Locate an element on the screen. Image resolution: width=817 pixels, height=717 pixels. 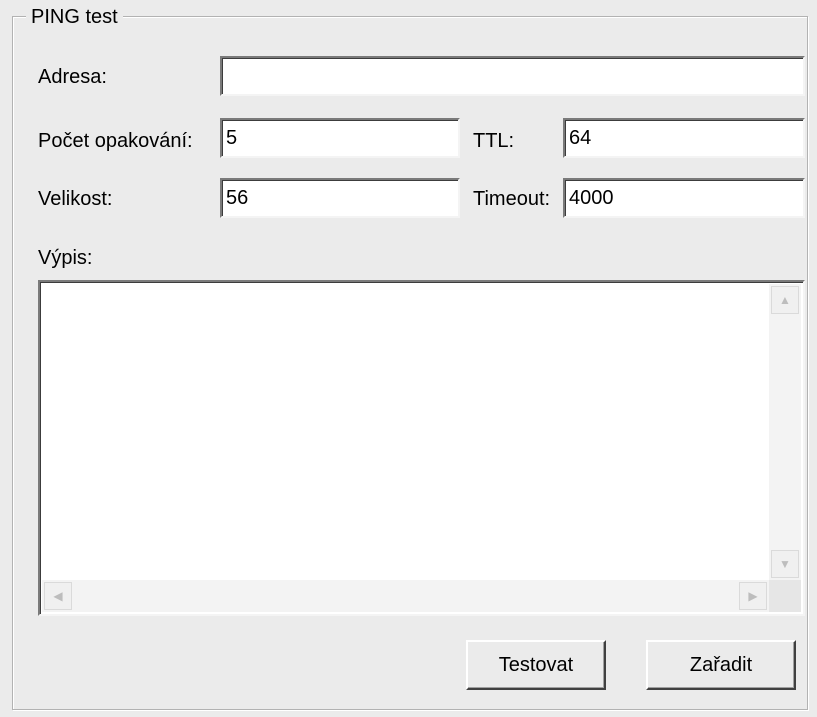
scroll-right-arrow-icon: ▶ is located at coordinates (753, 596).